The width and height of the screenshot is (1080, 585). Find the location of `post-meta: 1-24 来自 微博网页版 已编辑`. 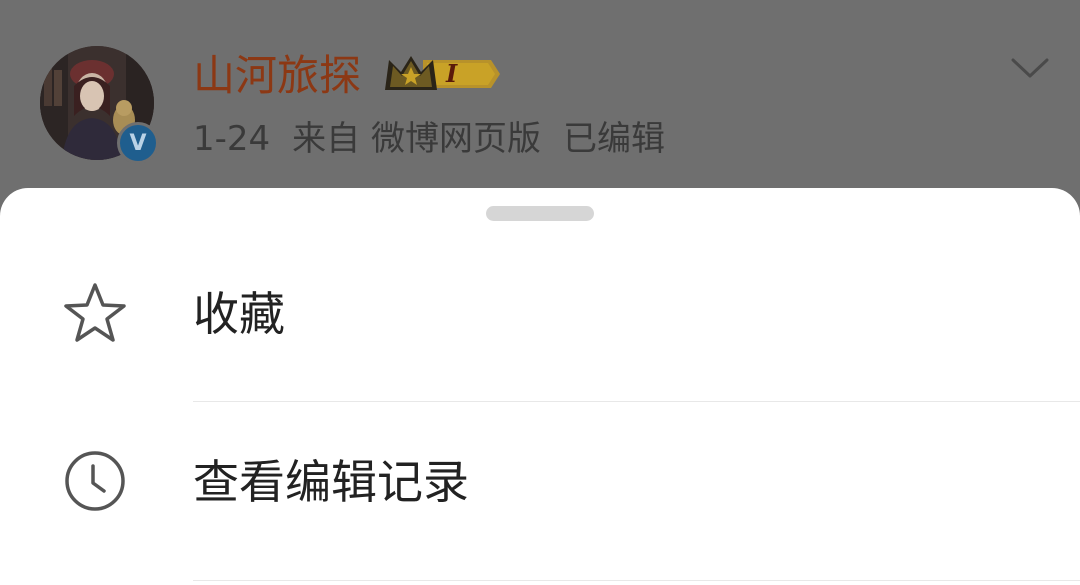

post-meta: 1-24 来自 微博网页版 已编辑 is located at coordinates (440, 139).